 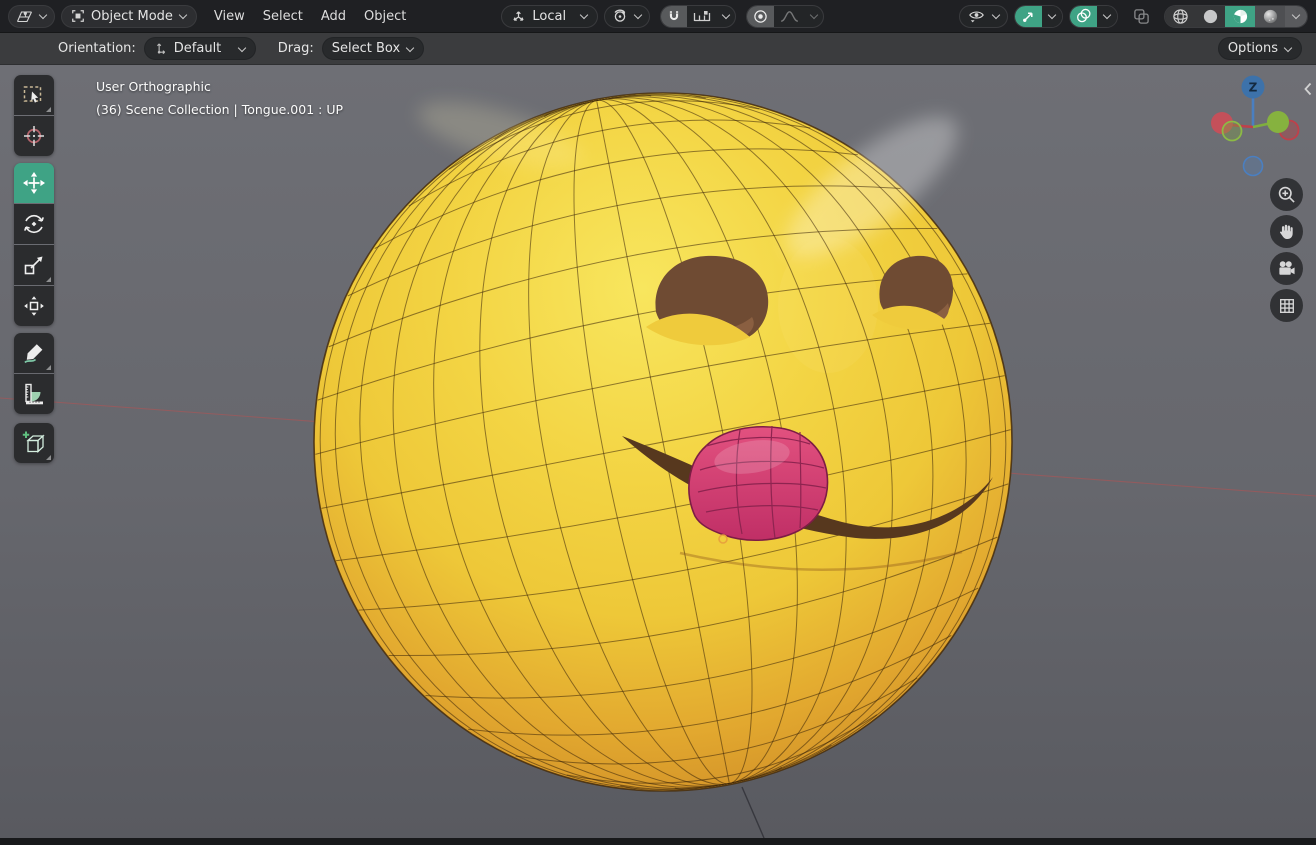 What do you see at coordinates (627, 16) in the screenshot?
I see `pivot-point-dropdown` at bounding box center [627, 16].